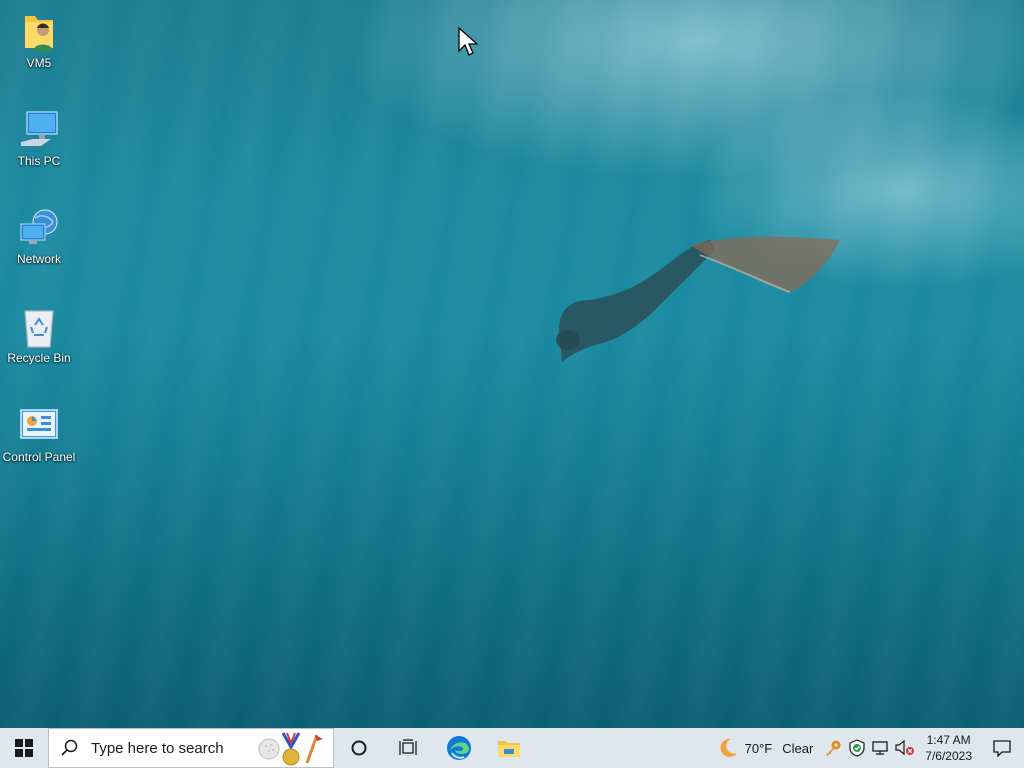 This screenshot has height=768, width=1024. What do you see at coordinates (69, 747) in the screenshot?
I see `search-icon` at bounding box center [69, 747].